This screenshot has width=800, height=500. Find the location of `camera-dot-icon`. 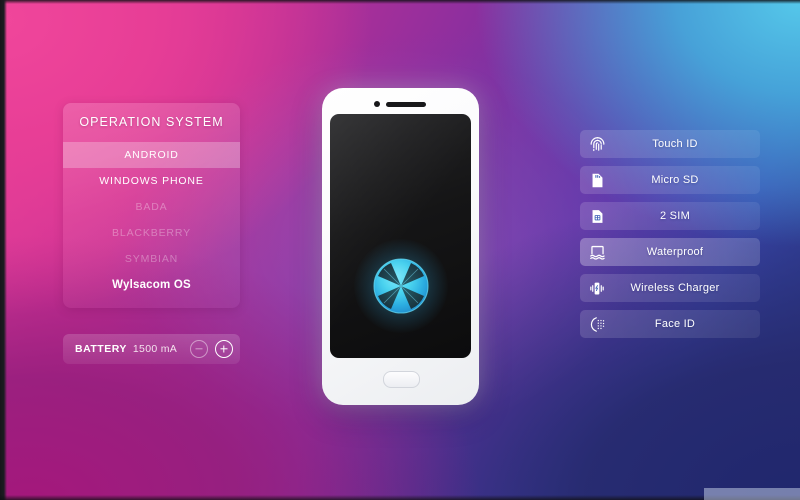

camera-dot-icon is located at coordinates (377, 104).